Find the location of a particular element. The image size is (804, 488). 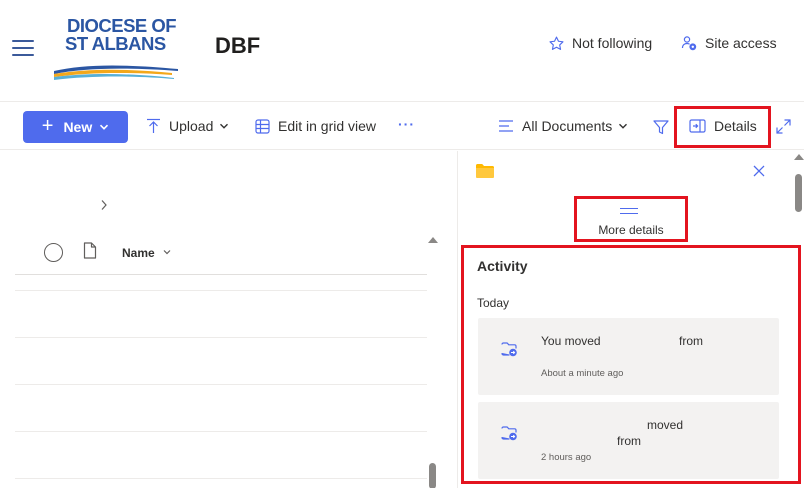

close-icon is located at coordinates (759, 171).